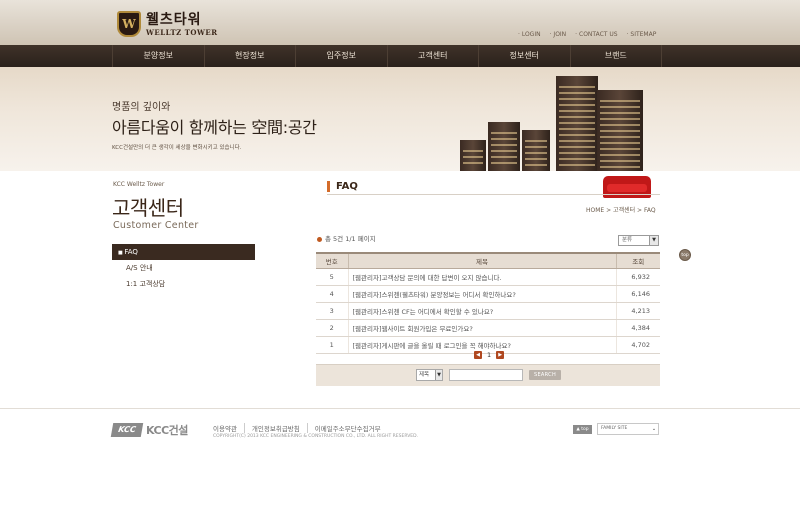 The height and width of the screenshot is (506, 800). Describe the element at coordinates (332, 294) in the screenshot. I see `row-number: 4` at that location.